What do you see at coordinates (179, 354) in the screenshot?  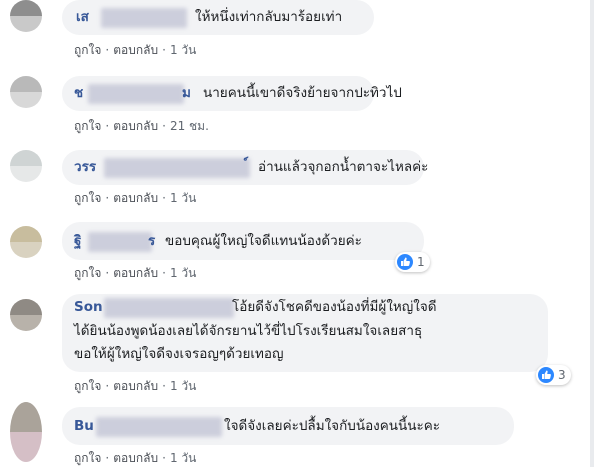 I see `comment-text-line: ขอให้ผู้ใหญ่ใจดีจงเจรอญๆด้วยเทอญ` at bounding box center [179, 354].